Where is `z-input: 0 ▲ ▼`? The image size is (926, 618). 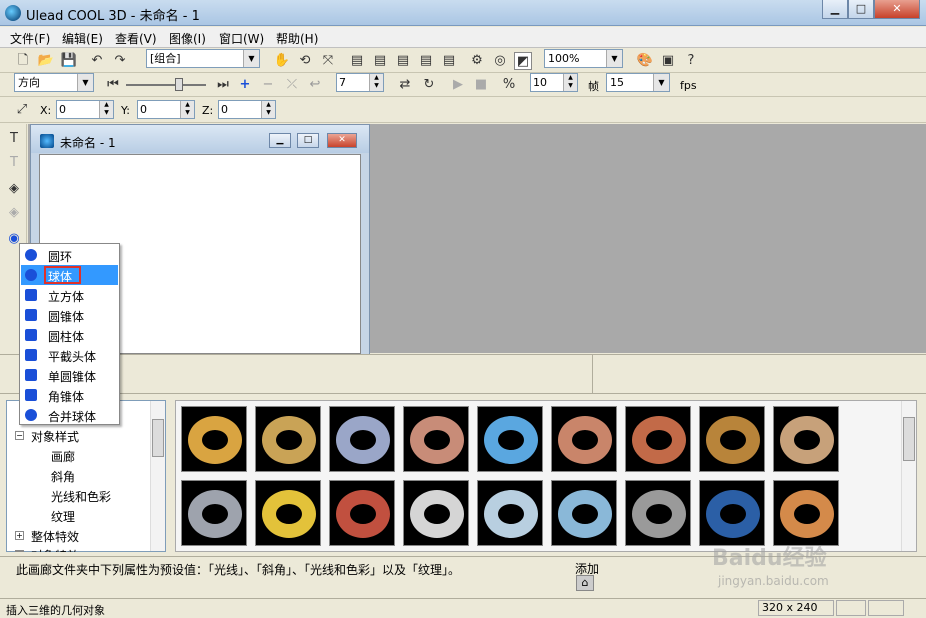
z-input: 0 ▲ ▼ is located at coordinates (247, 109).